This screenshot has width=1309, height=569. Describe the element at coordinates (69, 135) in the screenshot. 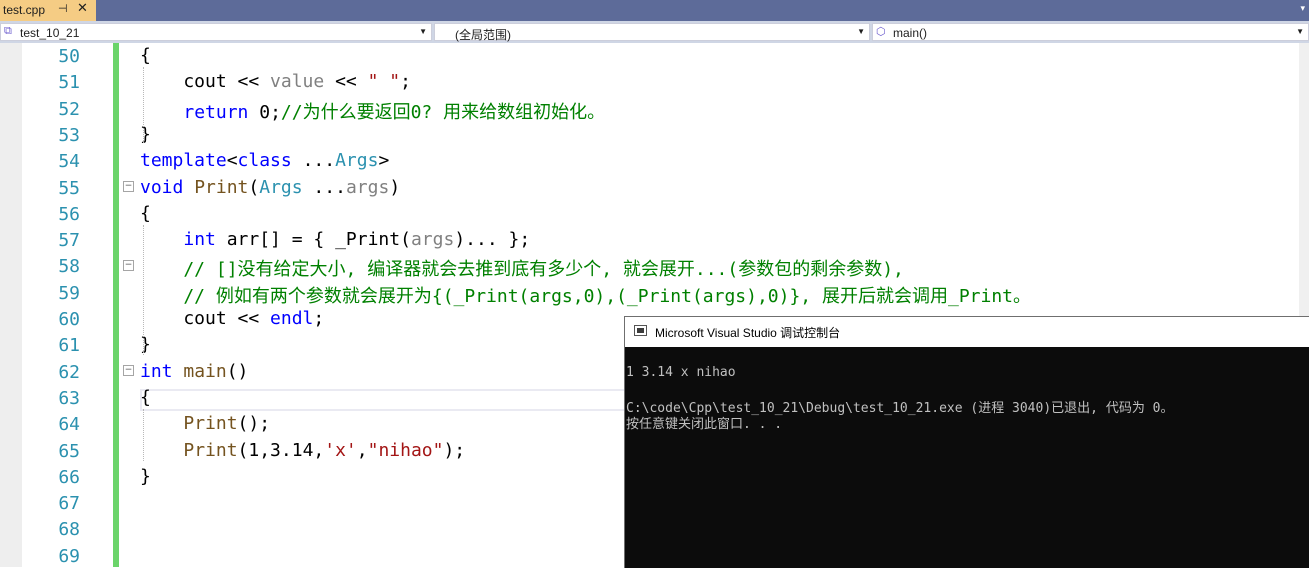

I see `line-number: 53` at that location.